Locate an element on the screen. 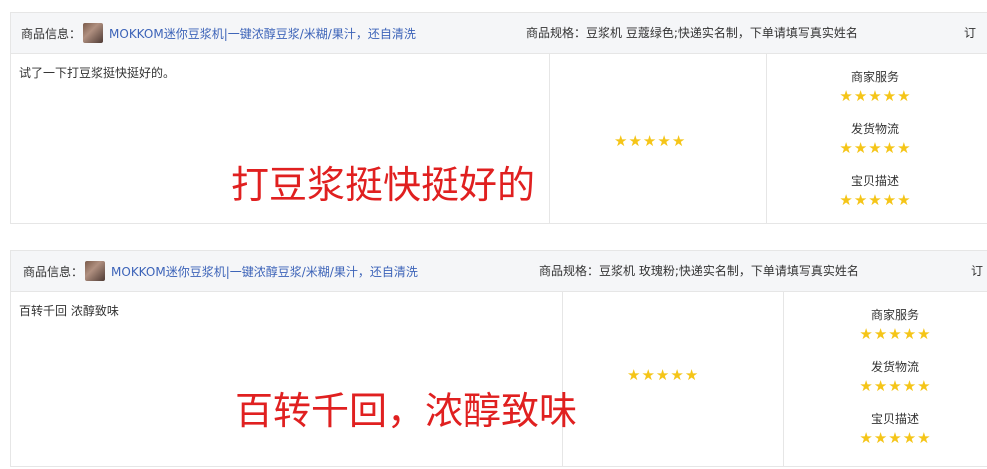 This screenshot has width=987, height=469. review-text: 百转千回 浓醇致味 is located at coordinates (69, 311).